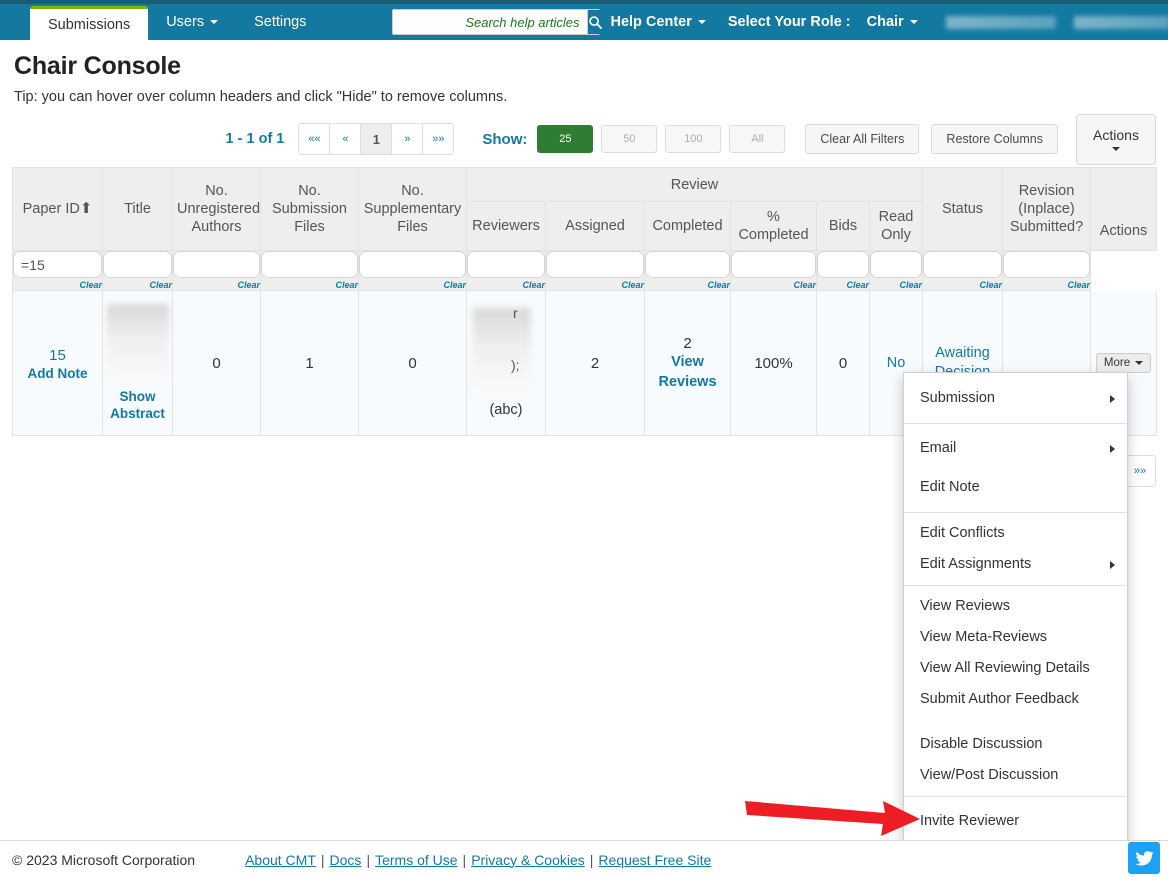  I want to click on select-role-label: Select Your Role :, so click(789, 22).